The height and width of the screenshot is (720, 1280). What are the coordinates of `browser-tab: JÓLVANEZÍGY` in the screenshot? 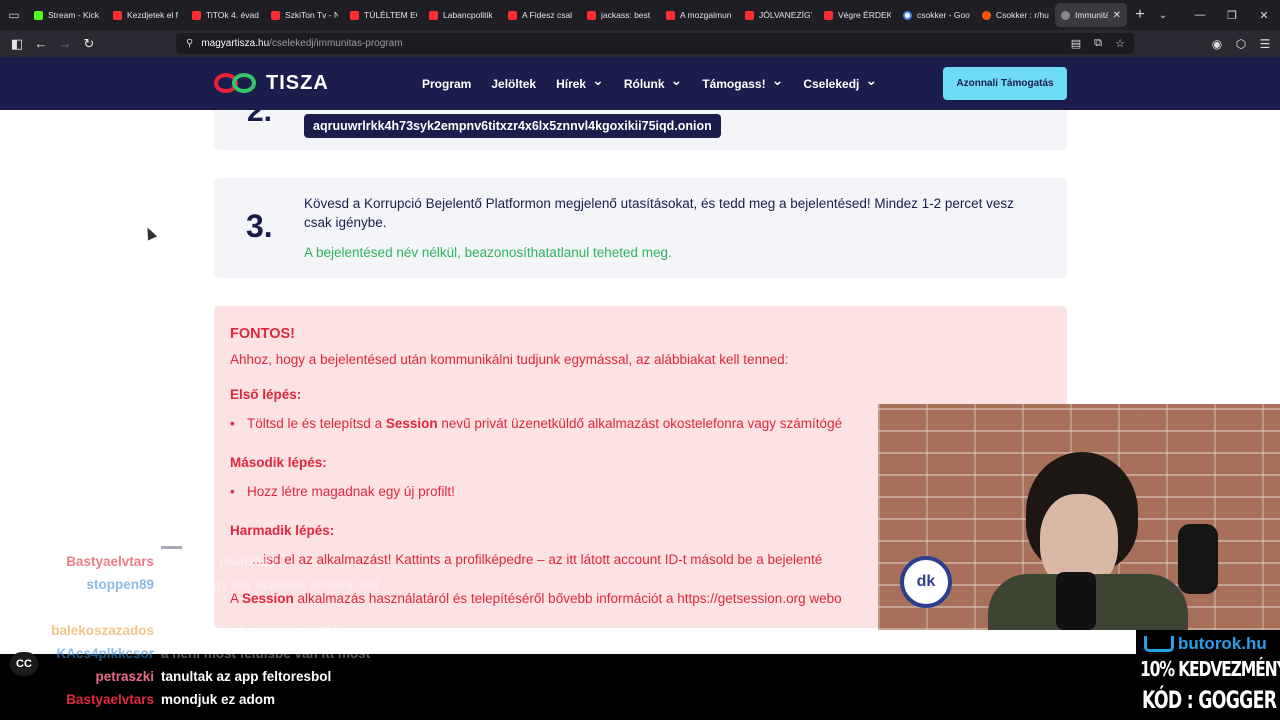 It's located at (778, 15).